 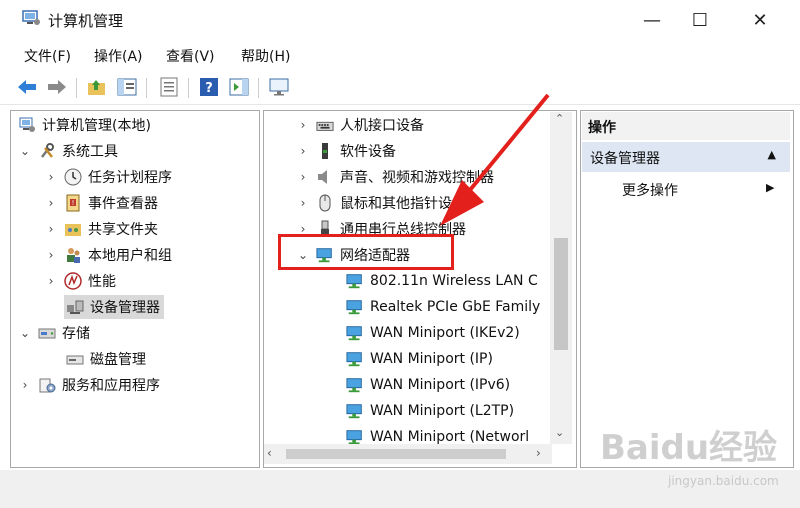 I want to click on tree-item-system-tools: ⌄ 系统工具, so click(x=68, y=151).